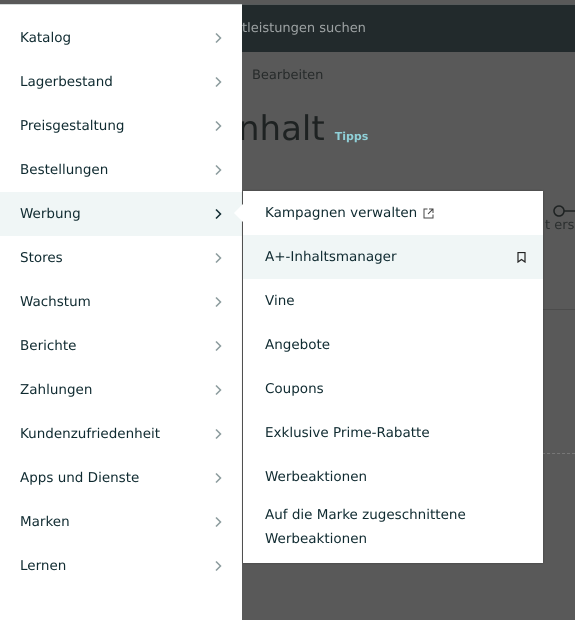  I want to click on bookmark-icon, so click(521, 257).